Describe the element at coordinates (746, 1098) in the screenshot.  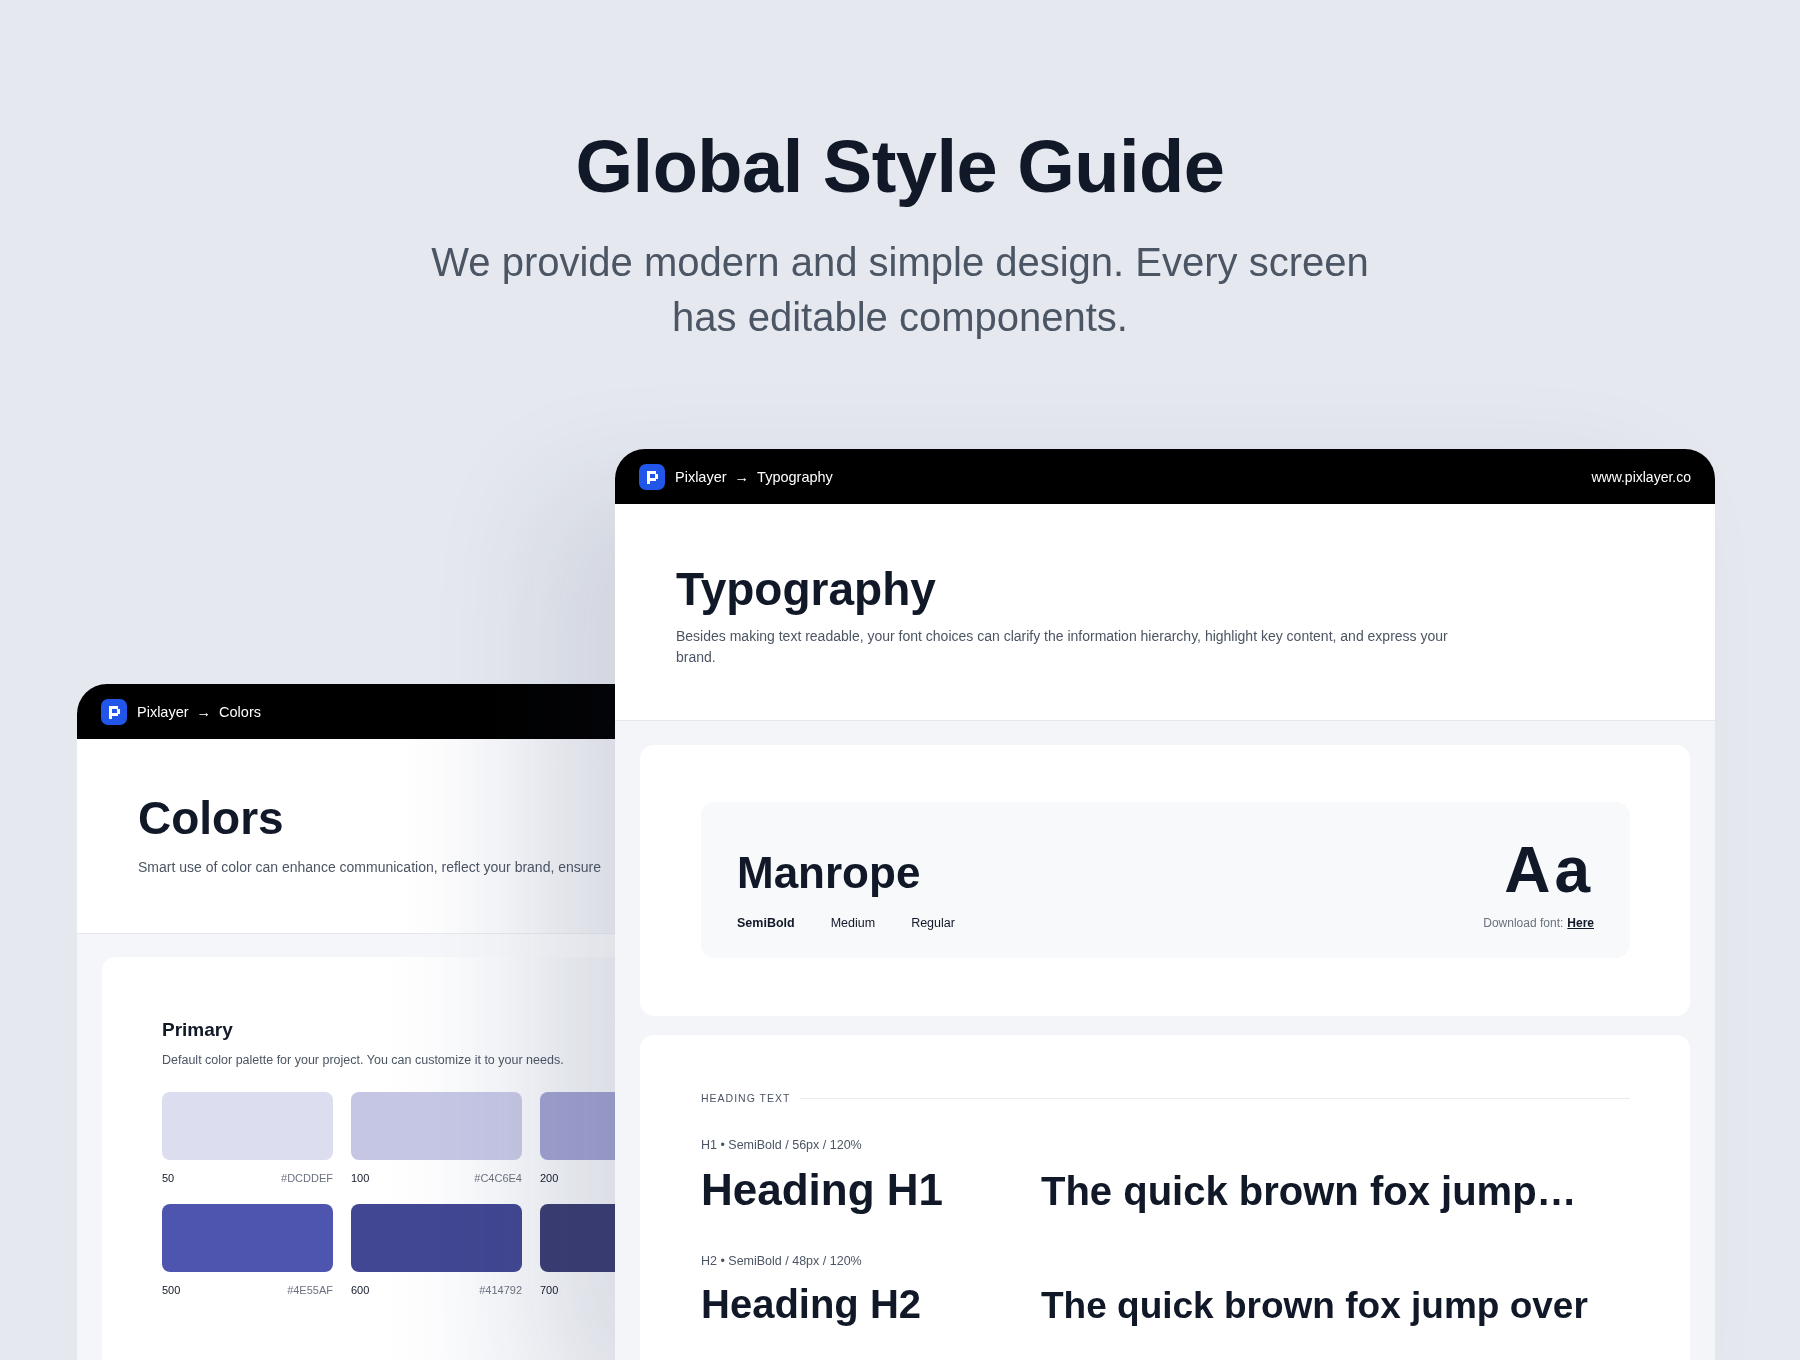
I see `section-label: HEADING TEXT` at that location.